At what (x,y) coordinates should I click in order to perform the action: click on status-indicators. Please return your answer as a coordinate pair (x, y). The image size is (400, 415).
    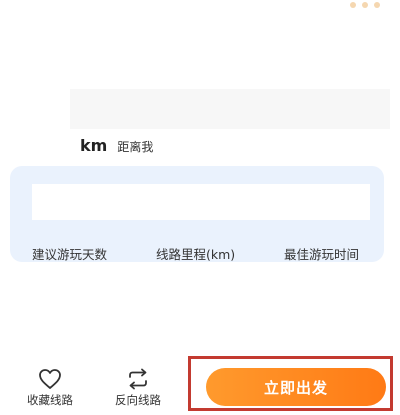
    Looking at the image, I should click on (365, 5).